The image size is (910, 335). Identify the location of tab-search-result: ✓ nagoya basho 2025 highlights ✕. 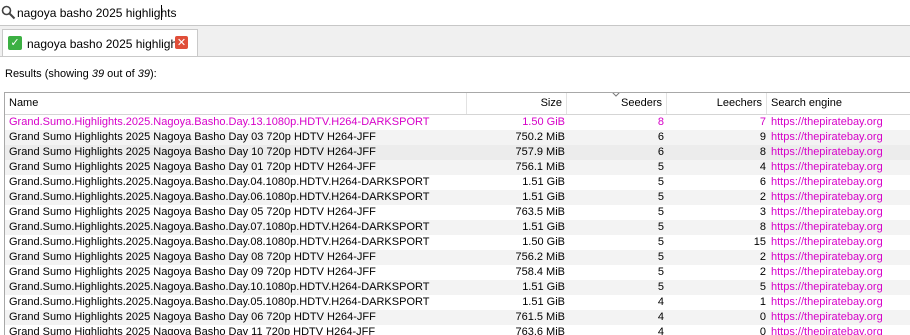
(100, 42).